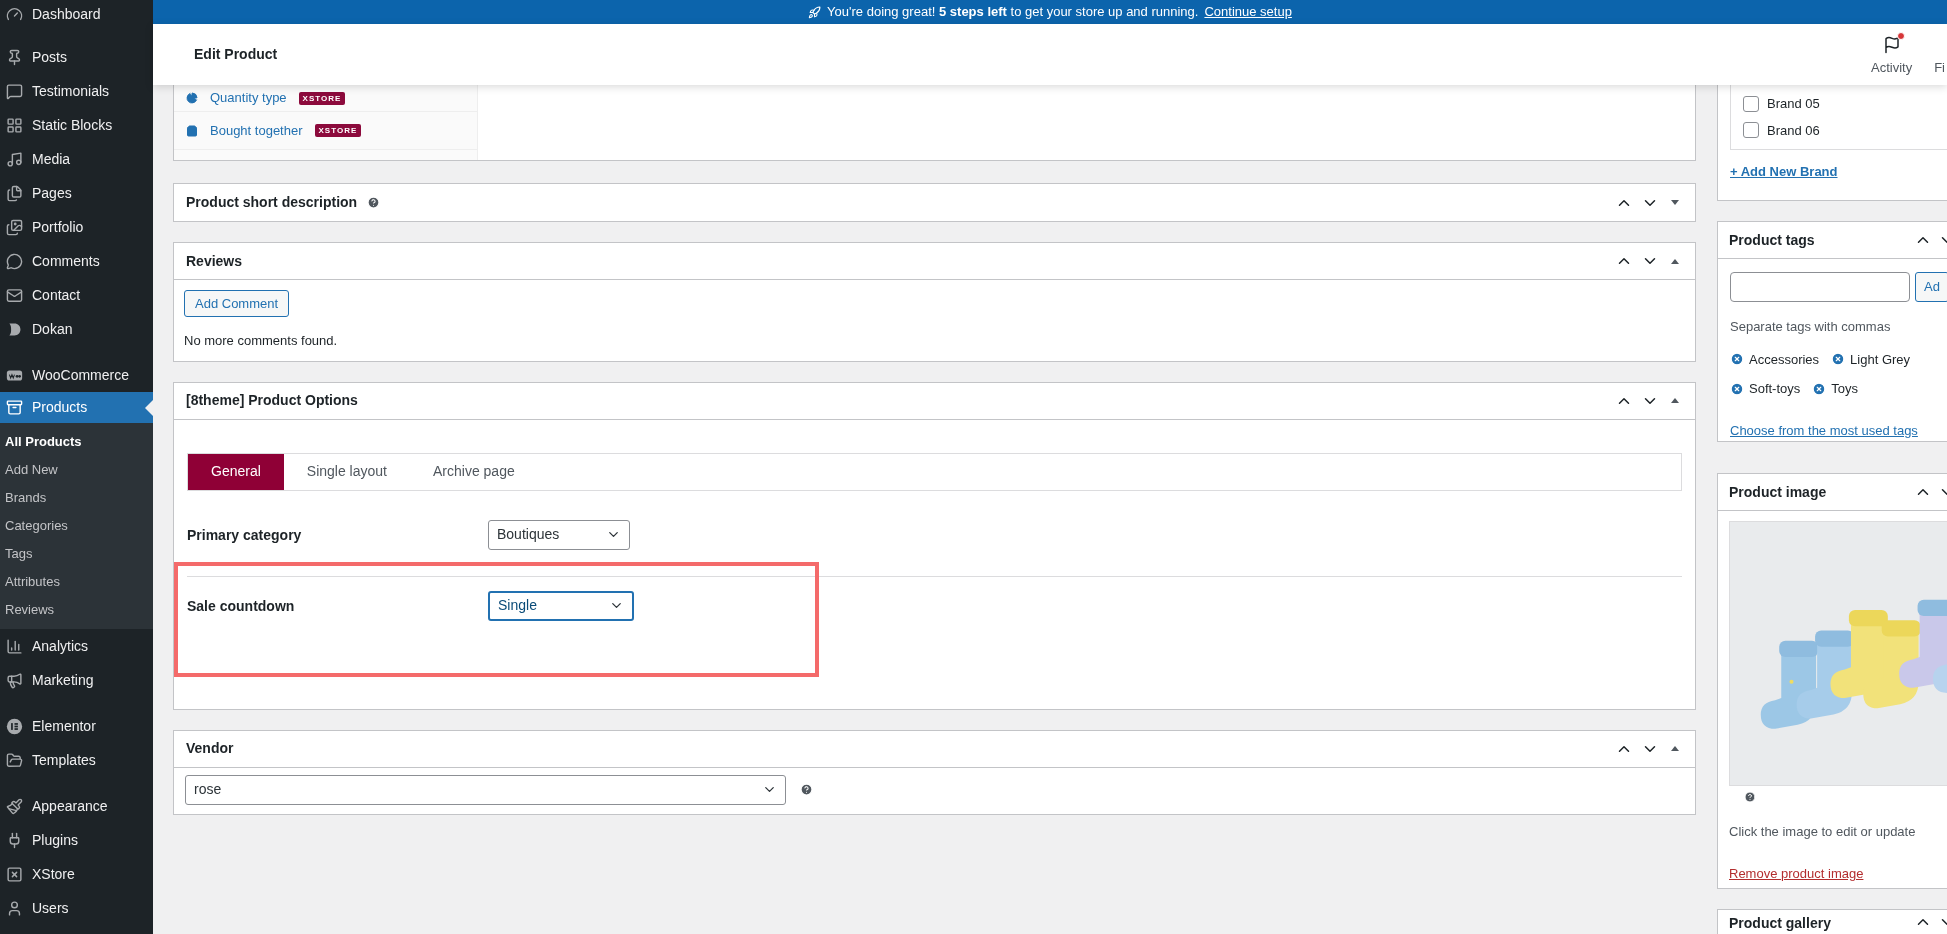 The height and width of the screenshot is (934, 1947). I want to click on sidebar-item: Users, so click(76, 908).